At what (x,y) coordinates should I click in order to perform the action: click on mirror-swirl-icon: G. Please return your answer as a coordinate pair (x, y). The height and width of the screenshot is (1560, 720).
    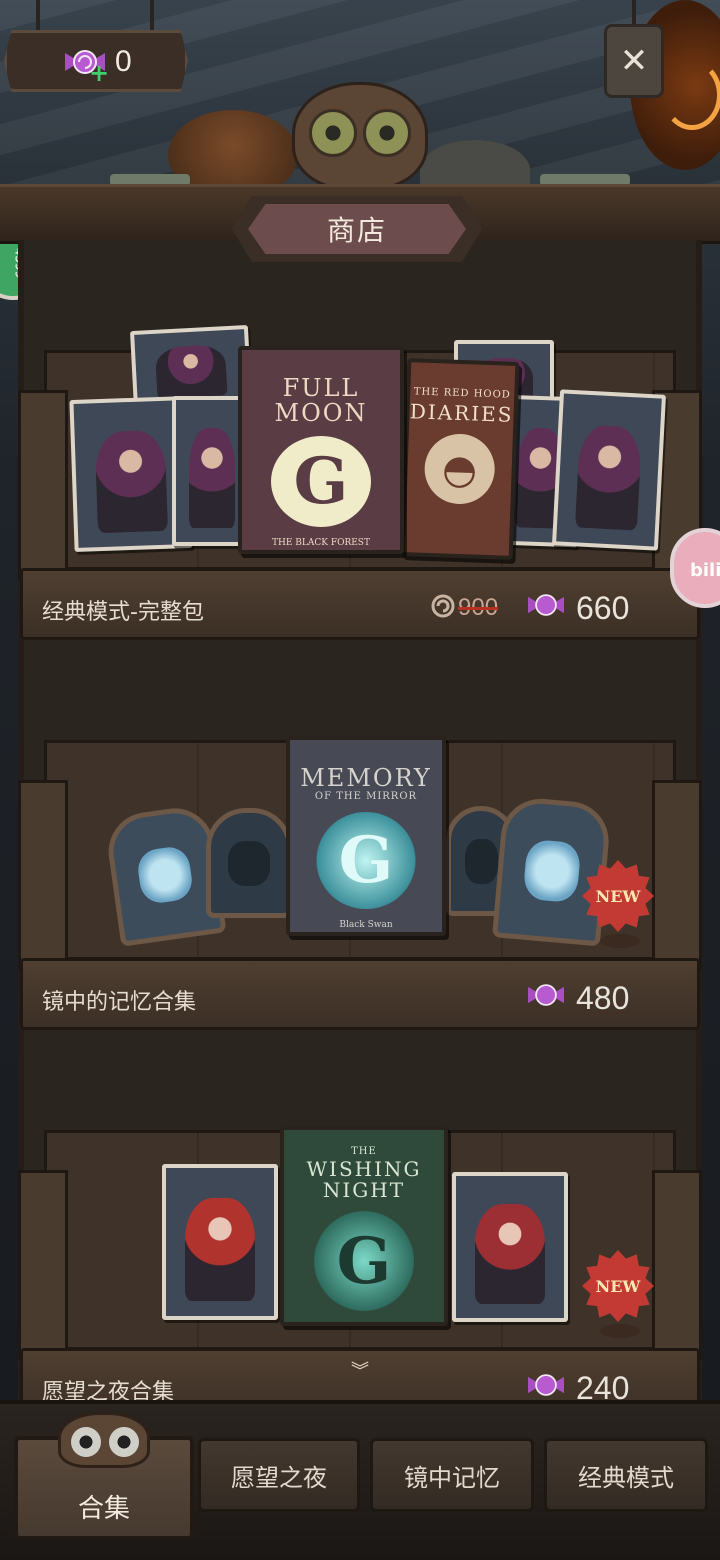
    Looking at the image, I should click on (366, 861).